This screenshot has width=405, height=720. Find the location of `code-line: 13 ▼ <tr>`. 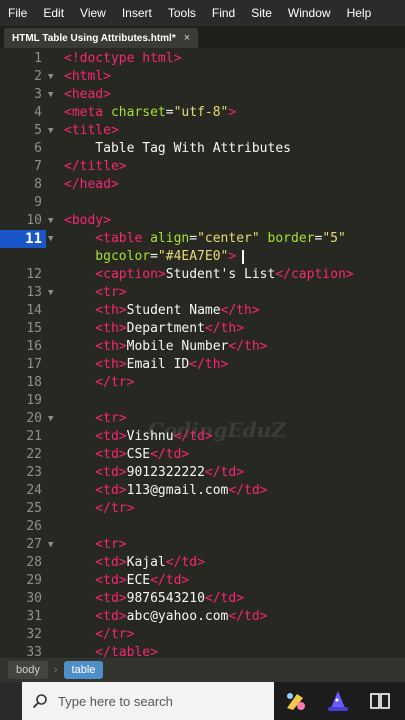

code-line: 13 ▼ <tr> is located at coordinates (202, 293).